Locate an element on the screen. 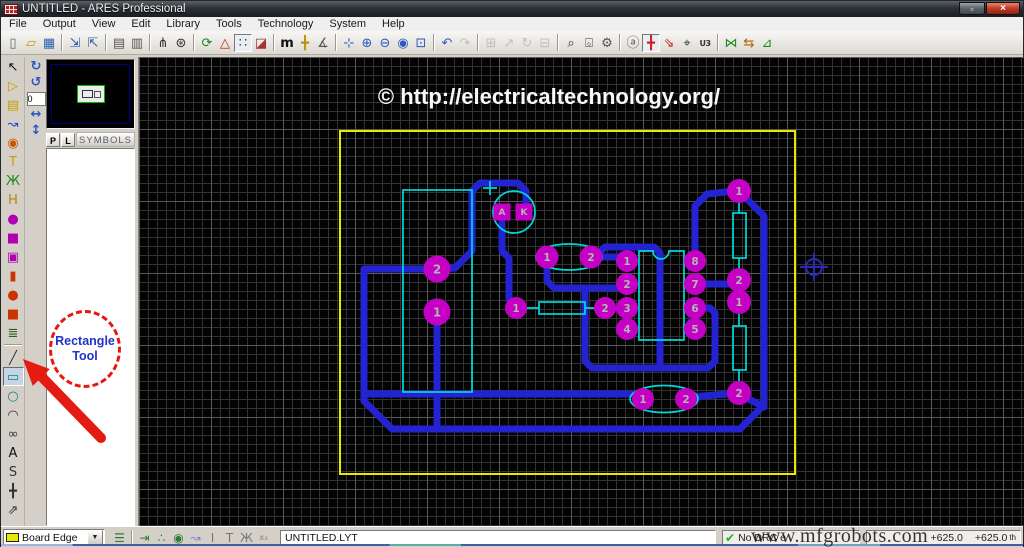 This screenshot has height=547, width=1024. round-pad: ● is located at coordinates (13, 218).